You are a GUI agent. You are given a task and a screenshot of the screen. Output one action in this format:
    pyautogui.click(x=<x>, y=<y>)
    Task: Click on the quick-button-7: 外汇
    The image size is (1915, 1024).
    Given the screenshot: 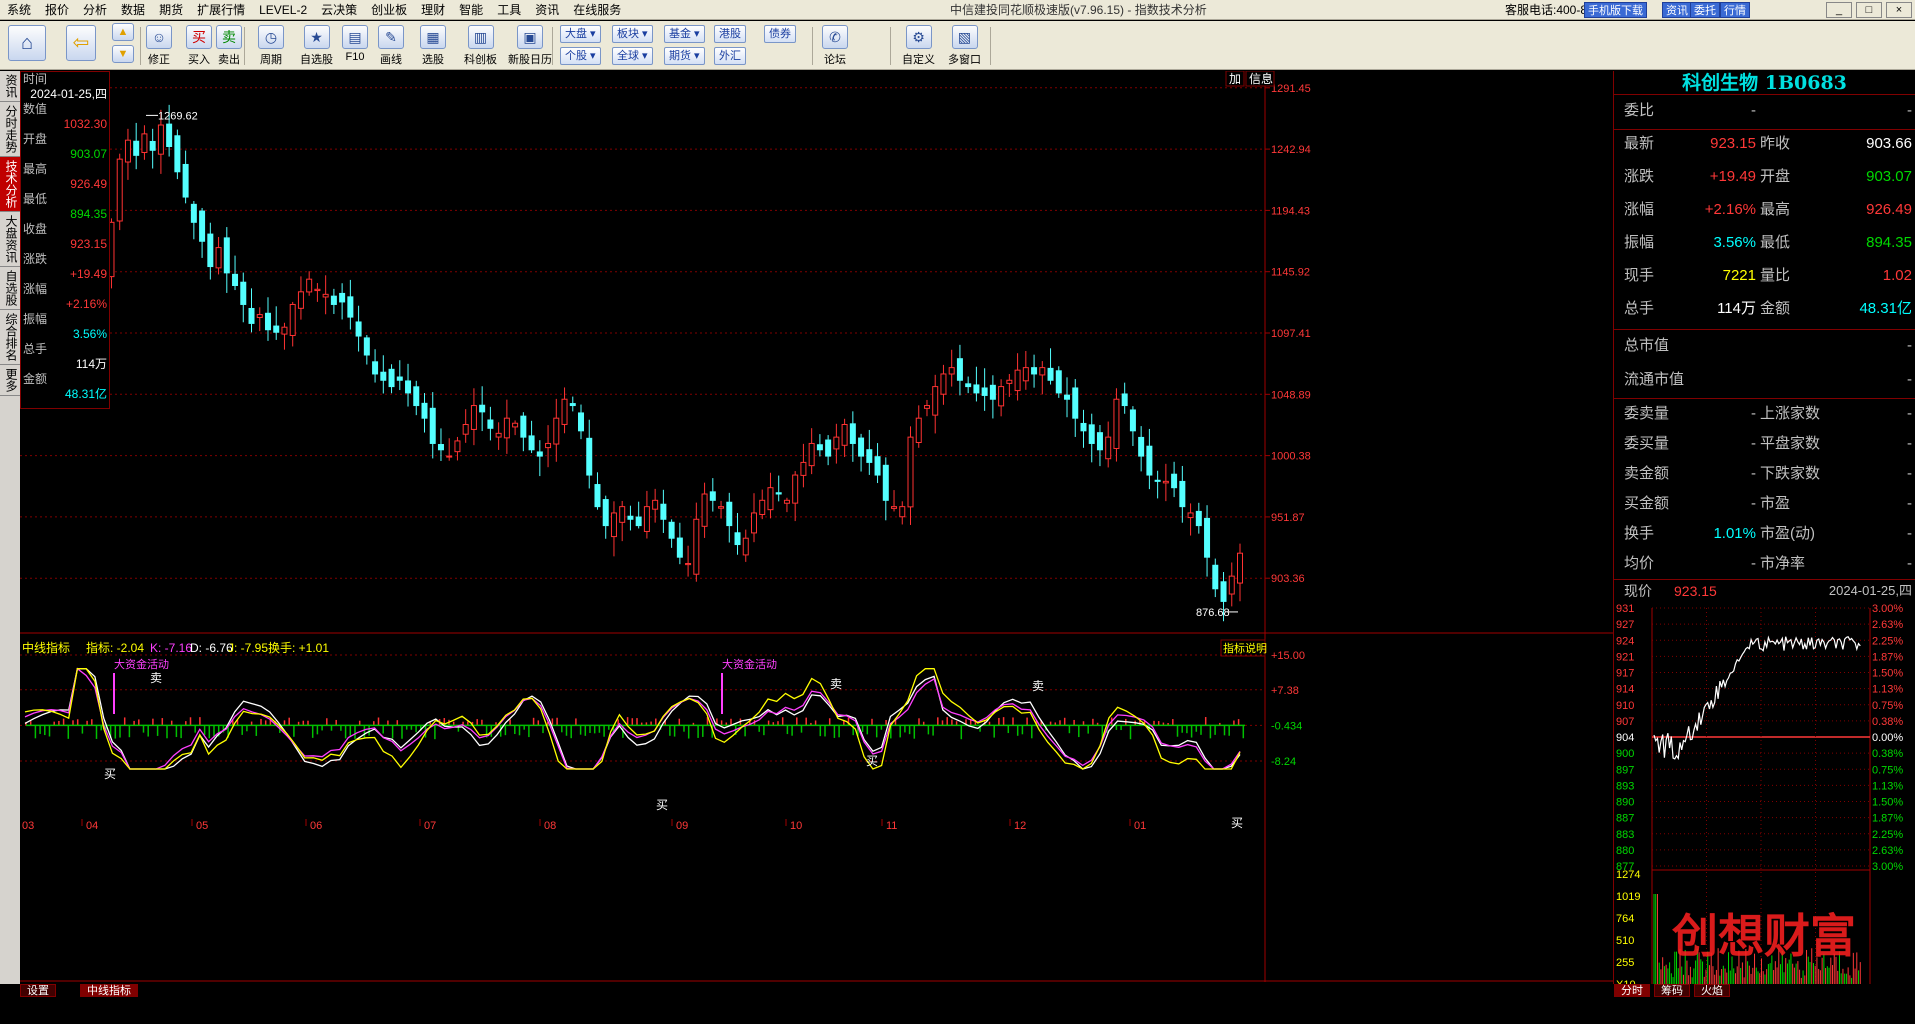 What is the action you would take?
    pyautogui.click(x=730, y=56)
    